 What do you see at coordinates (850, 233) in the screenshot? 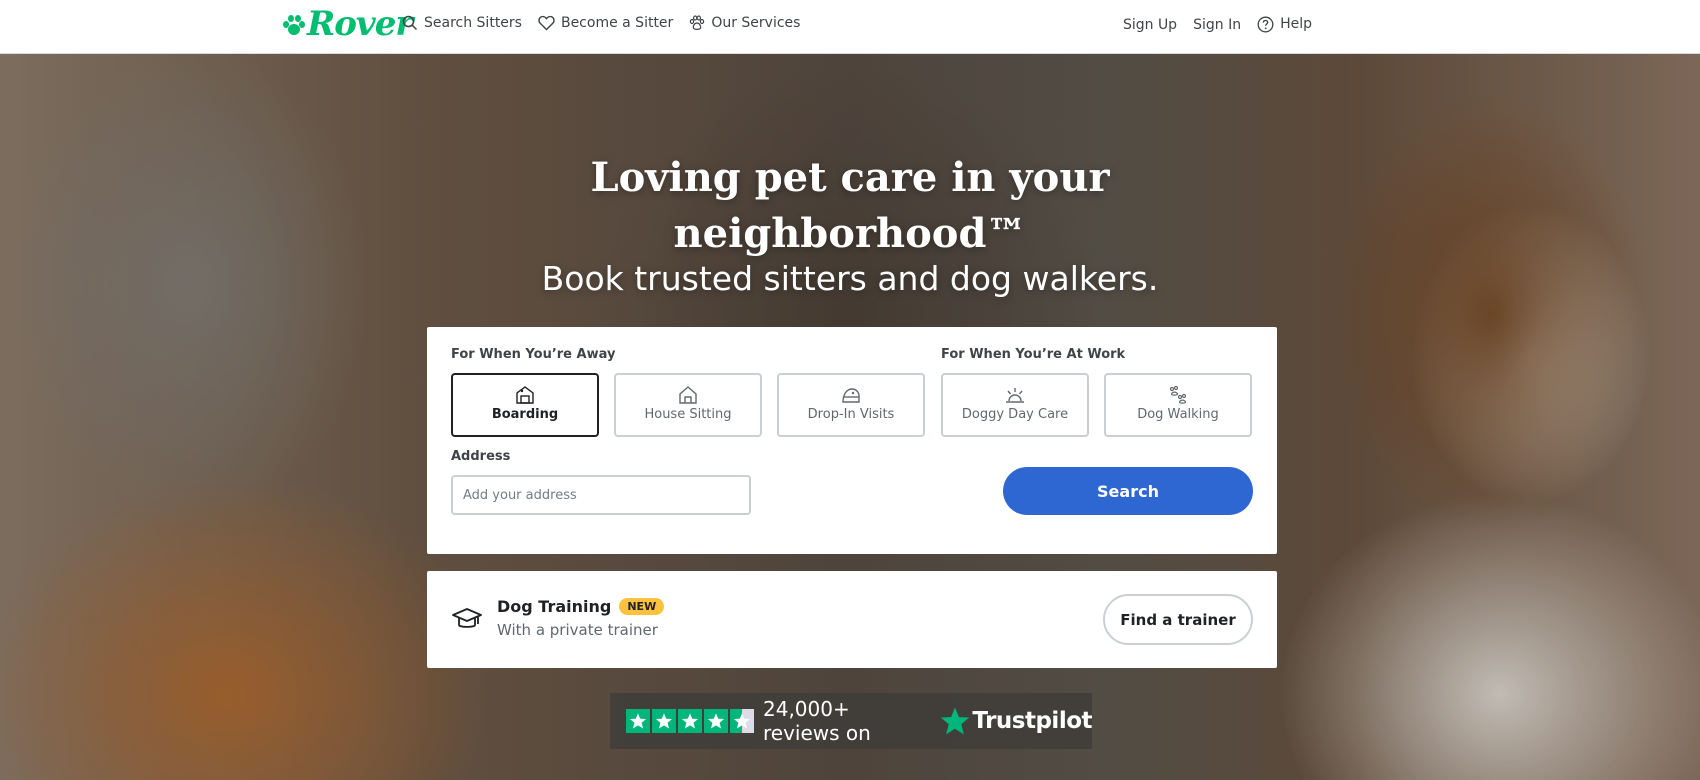
I see `hero-title-line2: neighborhood™` at bounding box center [850, 233].